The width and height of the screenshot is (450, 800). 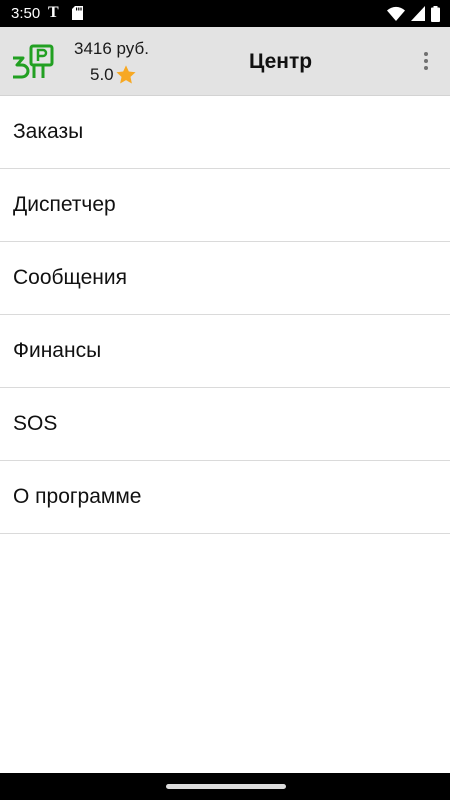 I want to click on status-icons, so click(x=413, y=13).